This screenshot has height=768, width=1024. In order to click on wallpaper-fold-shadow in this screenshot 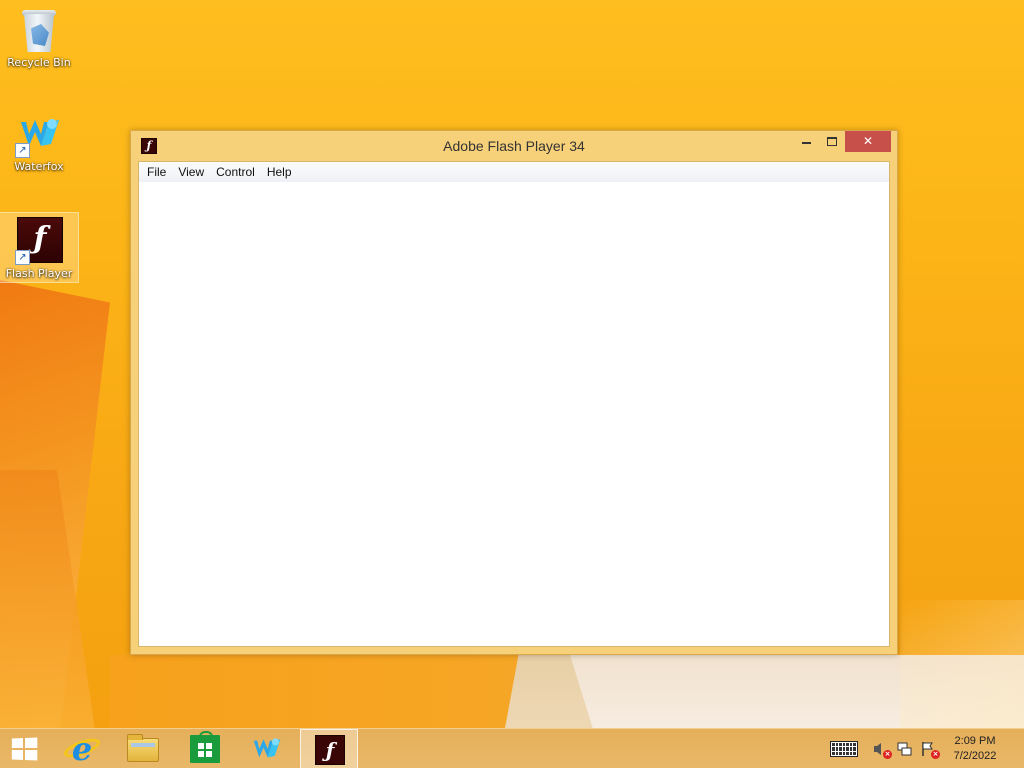, I will do `click(47, 600)`.